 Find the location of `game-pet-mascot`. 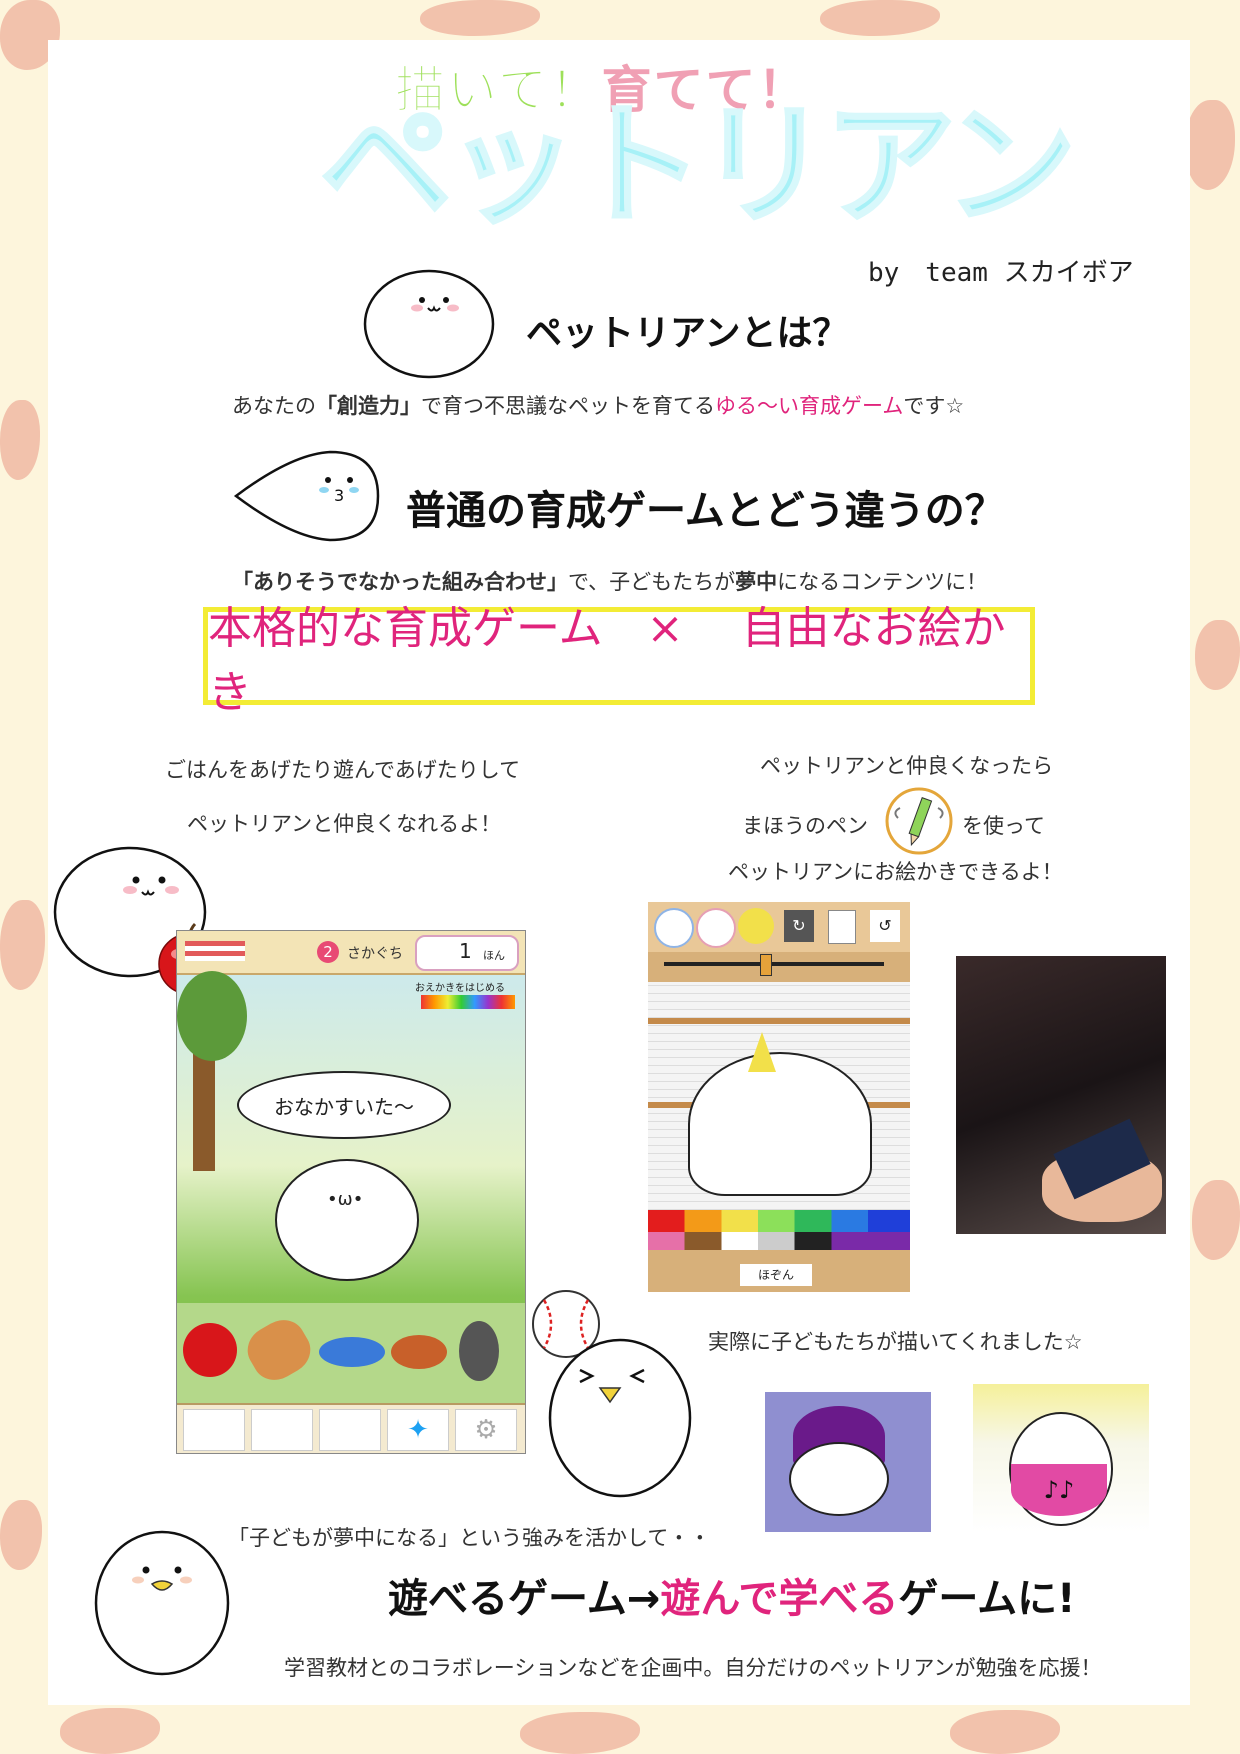

game-pet-mascot is located at coordinates (347, 1220).